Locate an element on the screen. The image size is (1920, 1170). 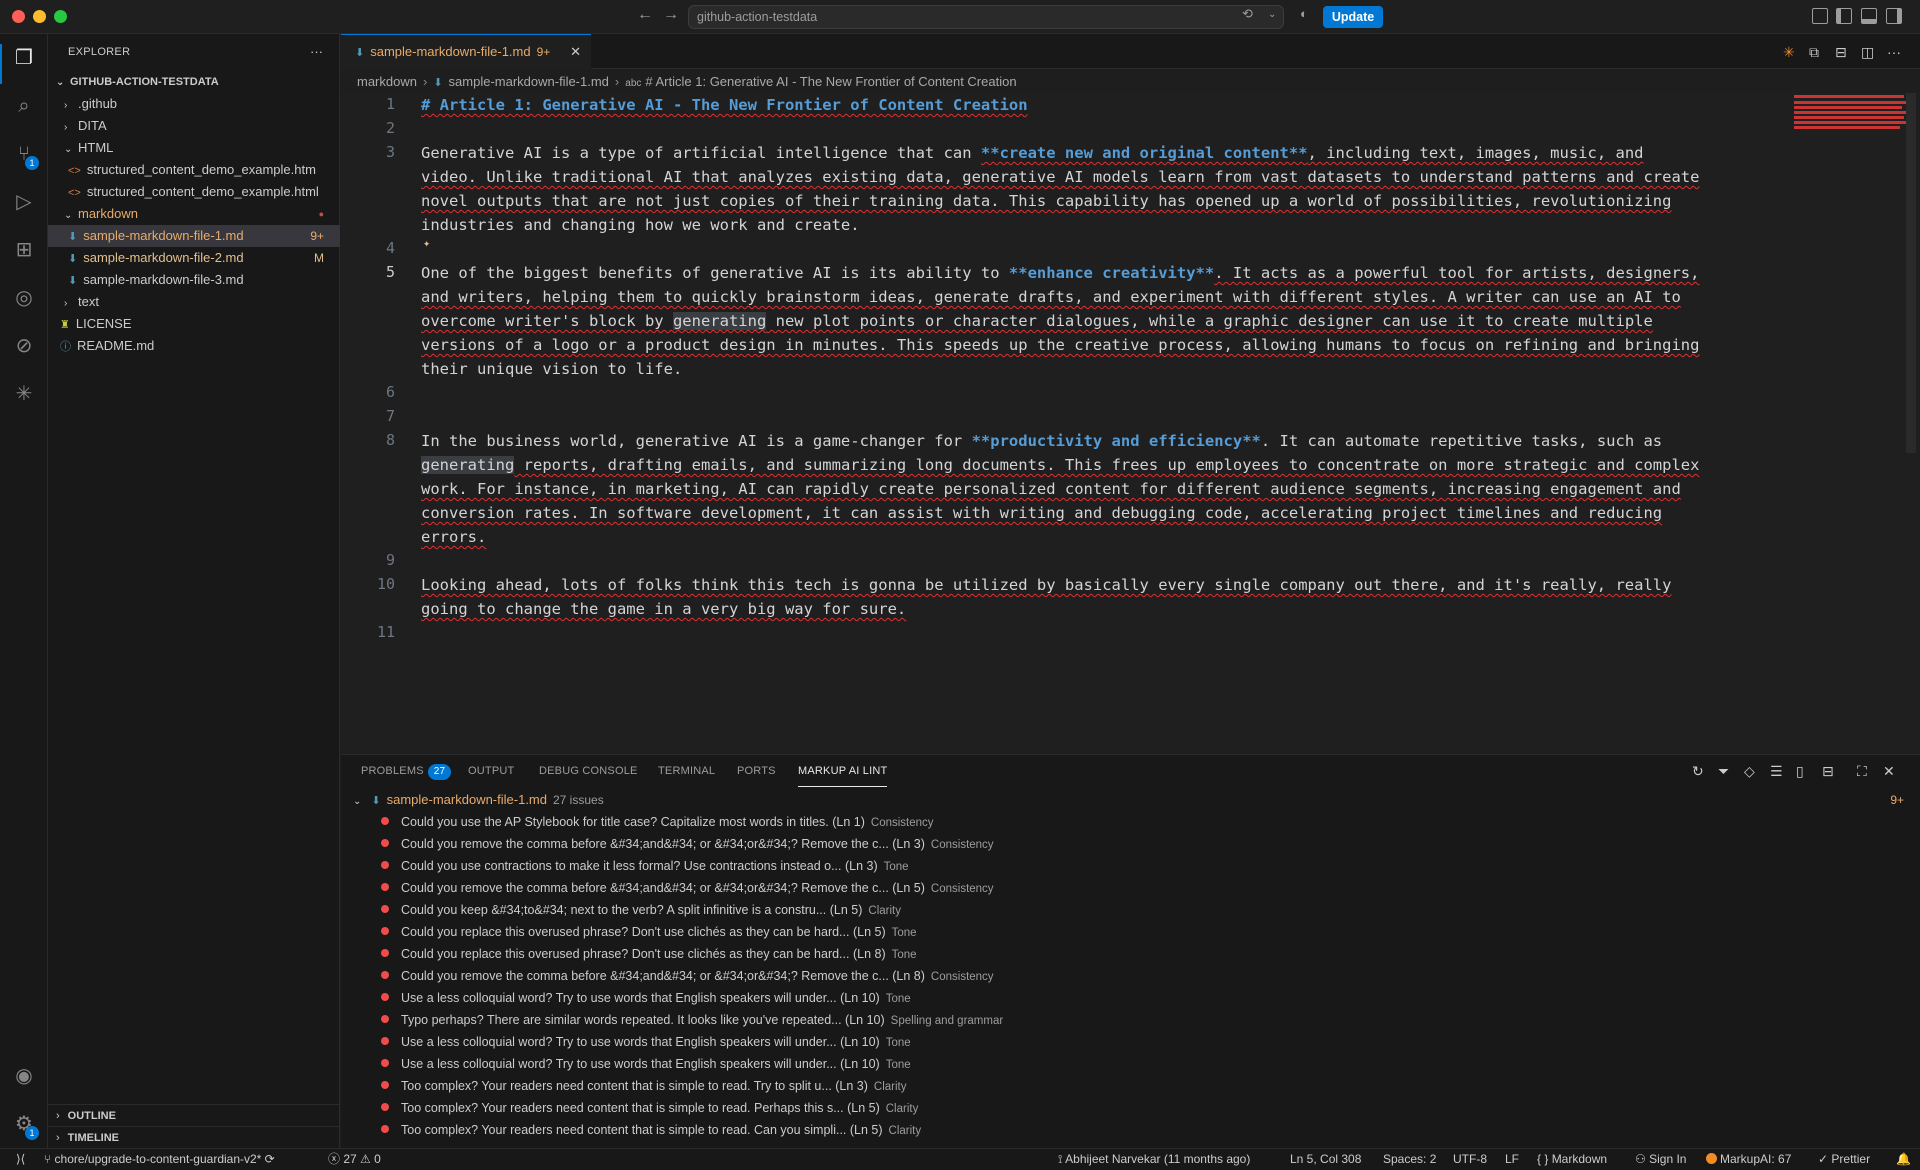
maximize-panel-icon: ⛶ is located at coordinates (1862, 771).